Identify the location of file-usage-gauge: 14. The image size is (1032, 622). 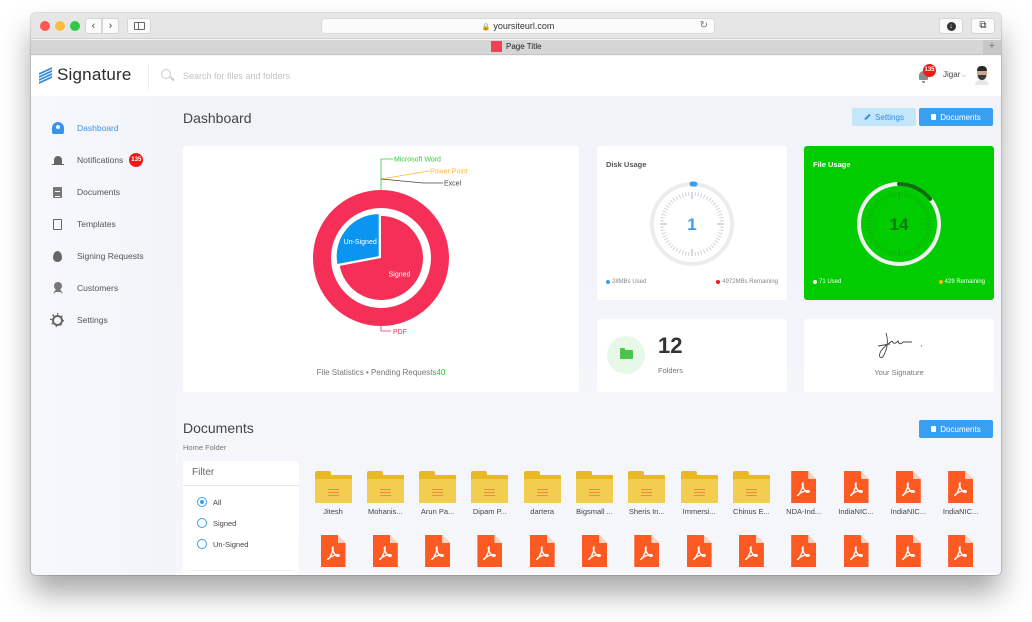
(899, 224).